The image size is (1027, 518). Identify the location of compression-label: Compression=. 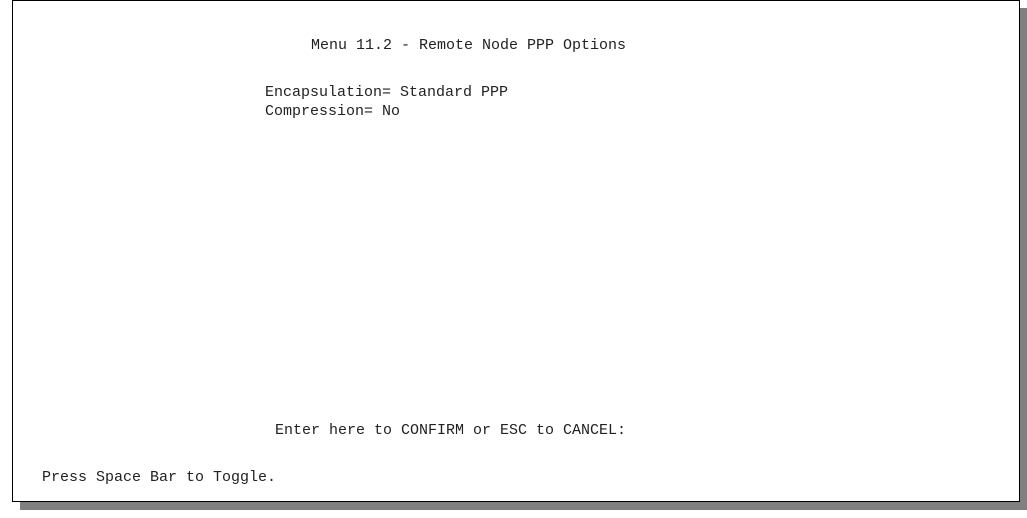
(324, 111).